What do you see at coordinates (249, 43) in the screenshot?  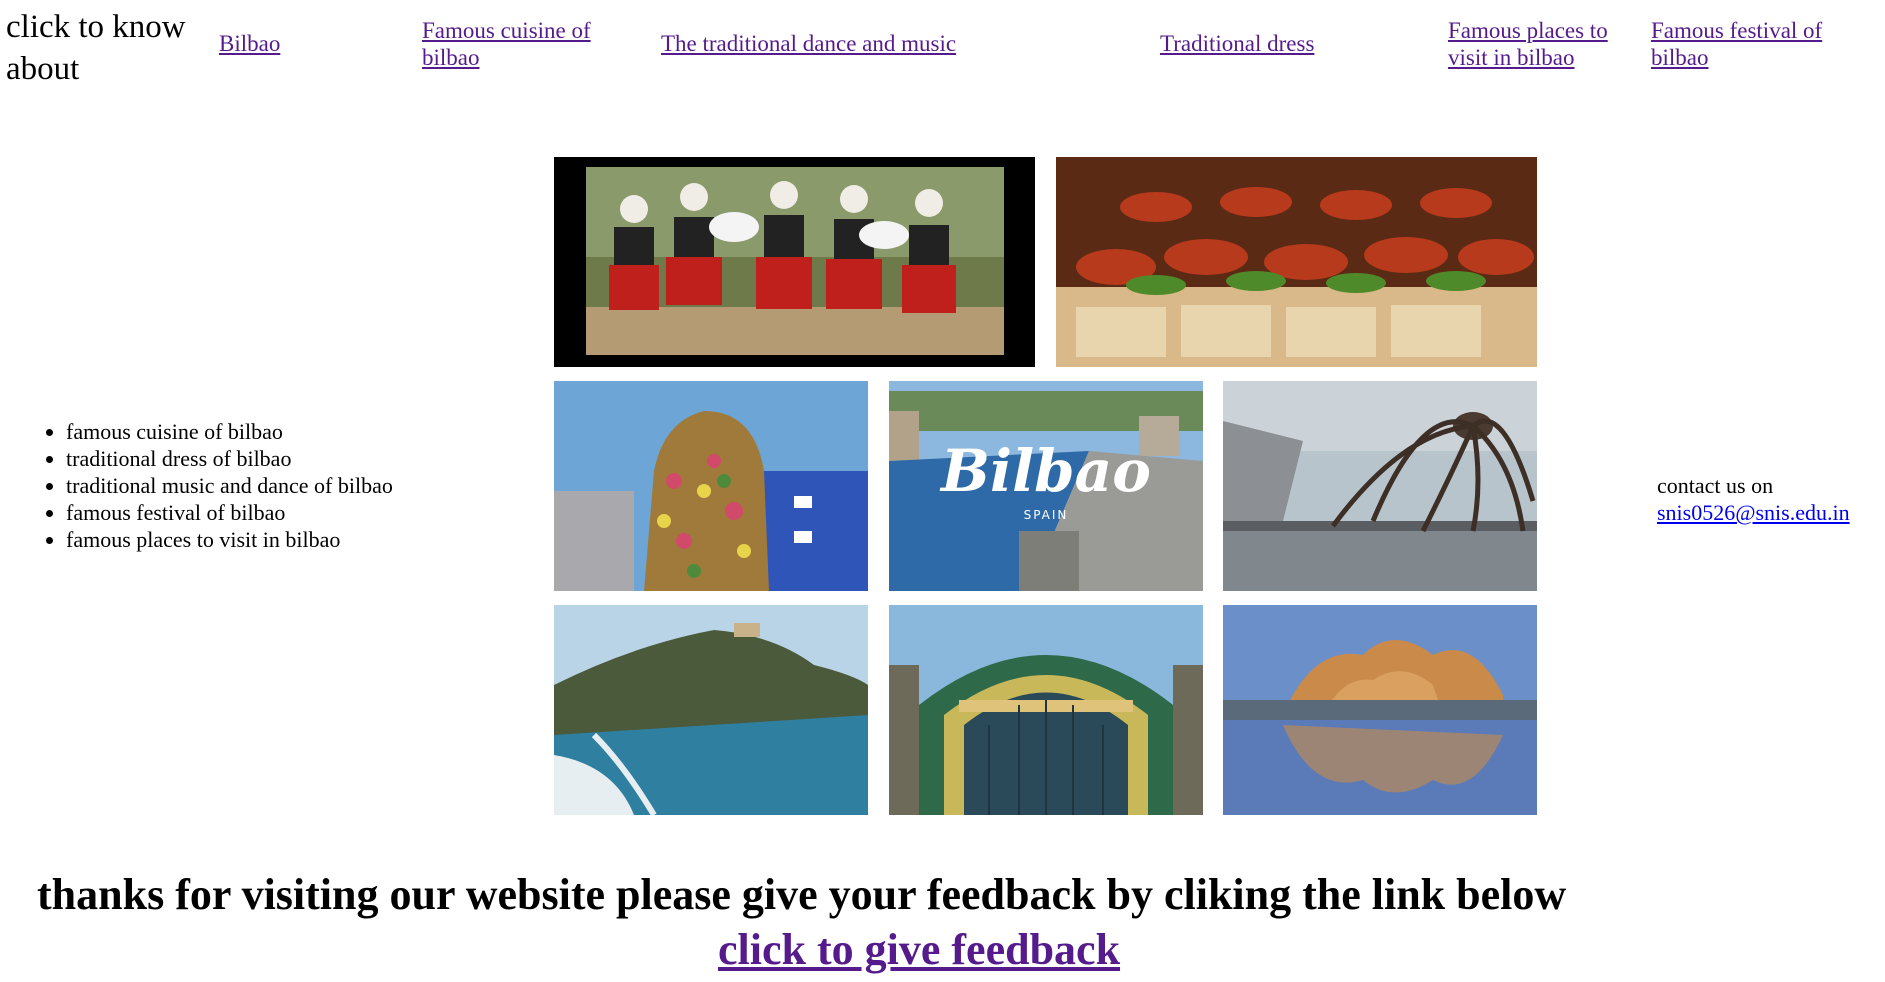 I see `nav-link-bilbao: Bilbao` at bounding box center [249, 43].